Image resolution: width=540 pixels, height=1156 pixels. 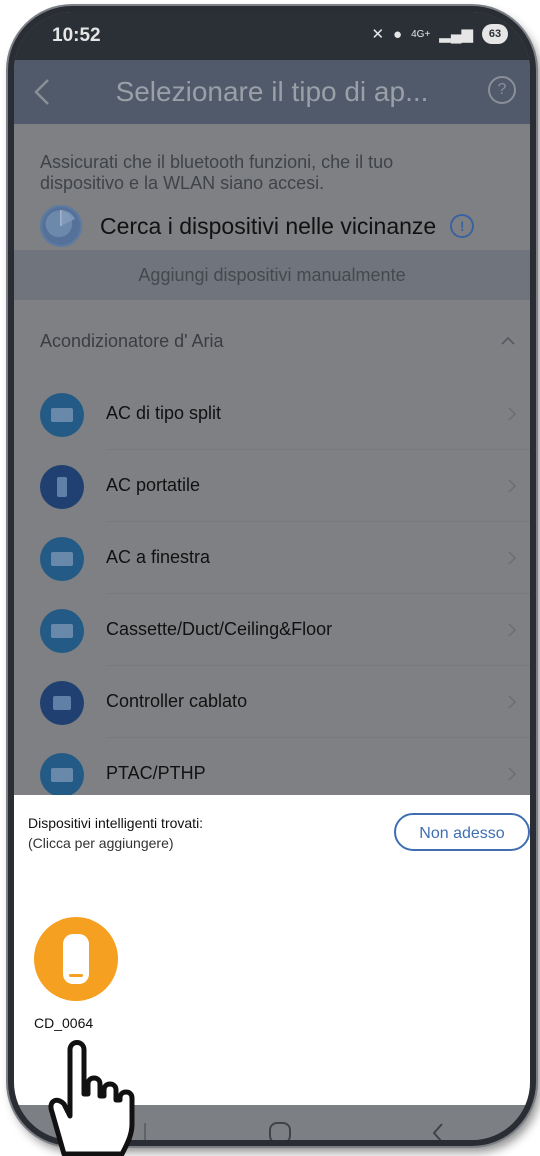 What do you see at coordinates (62, 631) in the screenshot?
I see `cassette-ac-icon` at bounding box center [62, 631].